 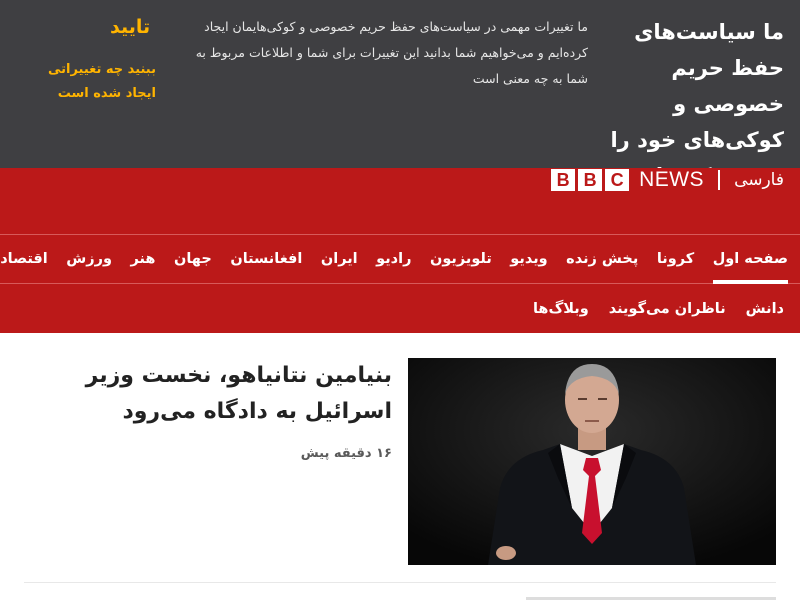 I want to click on nav-item-live: پخش زنده, so click(x=602, y=259).